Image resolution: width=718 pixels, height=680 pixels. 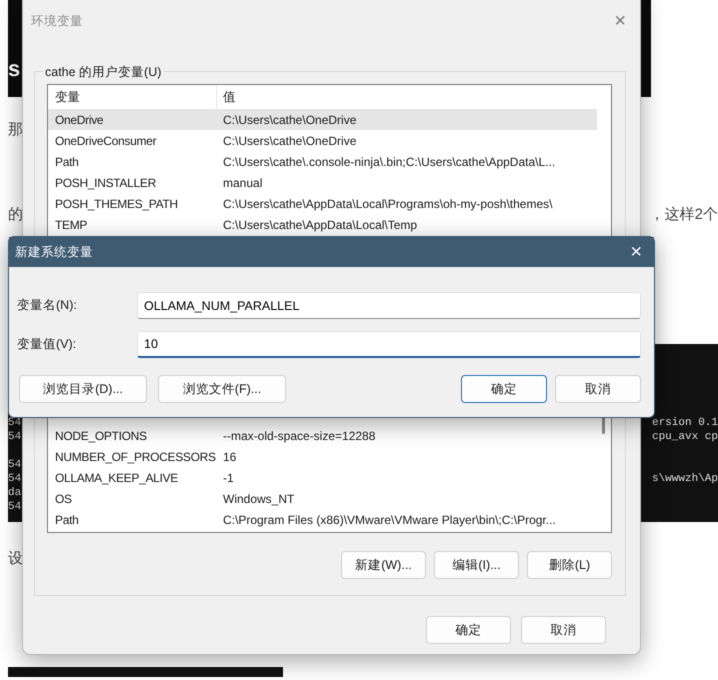 What do you see at coordinates (15, 130) in the screenshot?
I see `paragraph-fragment: 那` at bounding box center [15, 130].